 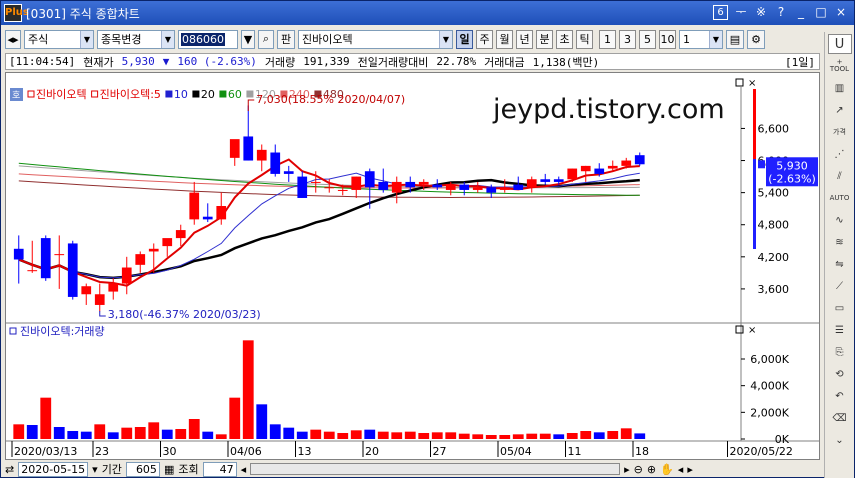 What do you see at coordinates (524, 39) in the screenshot?
I see `period-year-button: 년` at bounding box center [524, 39].